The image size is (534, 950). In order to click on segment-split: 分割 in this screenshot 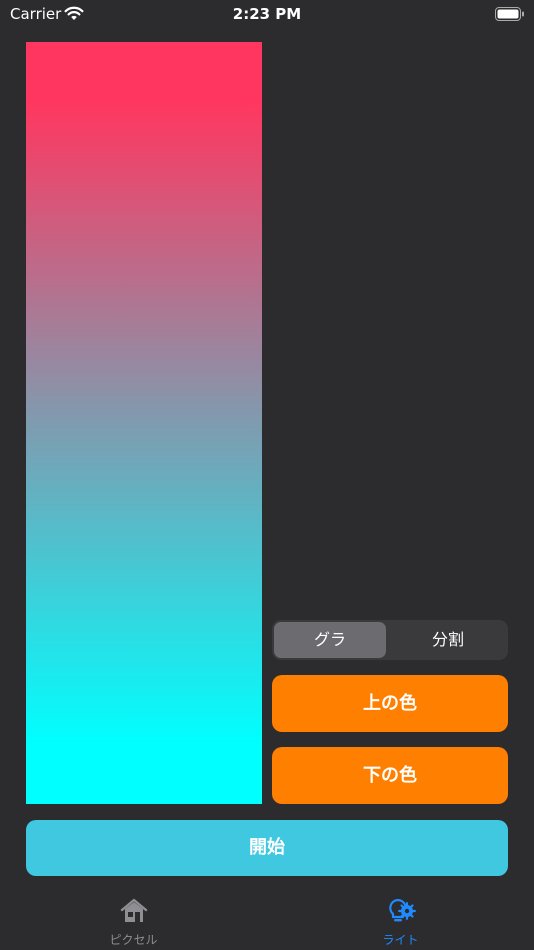, I will do `click(448, 640)`.